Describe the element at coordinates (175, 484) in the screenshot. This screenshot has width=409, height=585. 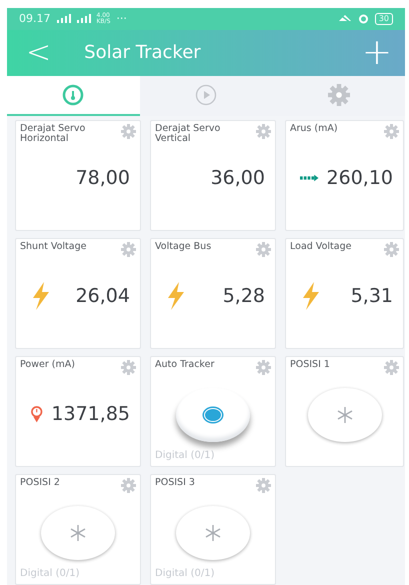
I see `widget-label: POSISI 3` at that location.